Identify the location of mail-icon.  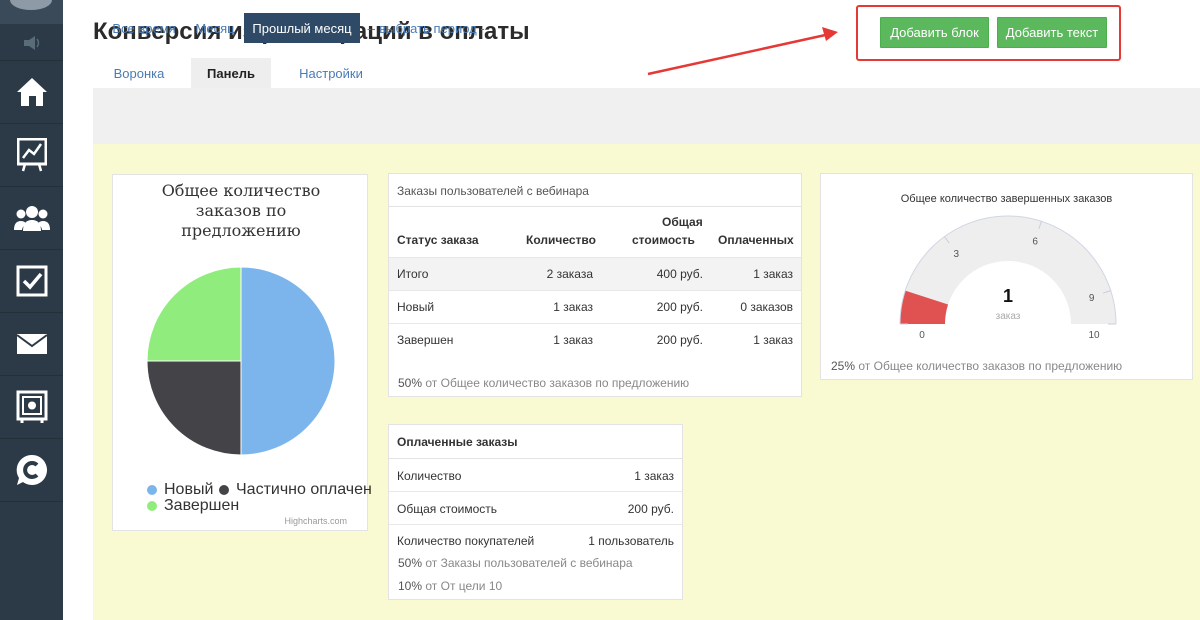
(31, 343).